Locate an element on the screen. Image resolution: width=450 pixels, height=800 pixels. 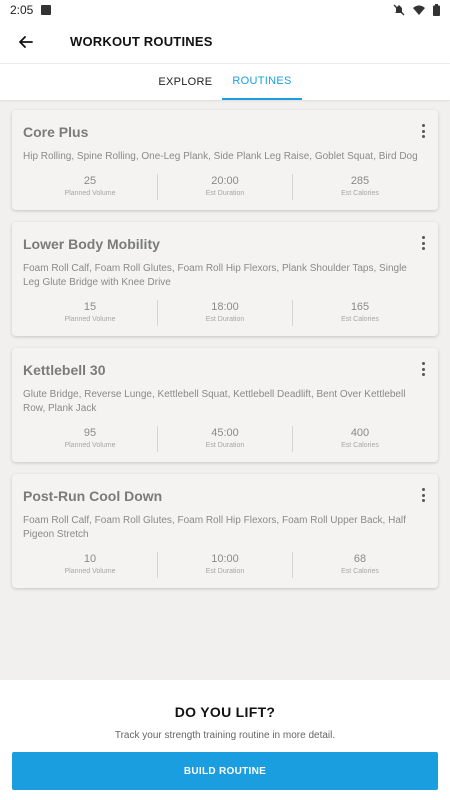
stat-value: 285 is located at coordinates (360, 181).